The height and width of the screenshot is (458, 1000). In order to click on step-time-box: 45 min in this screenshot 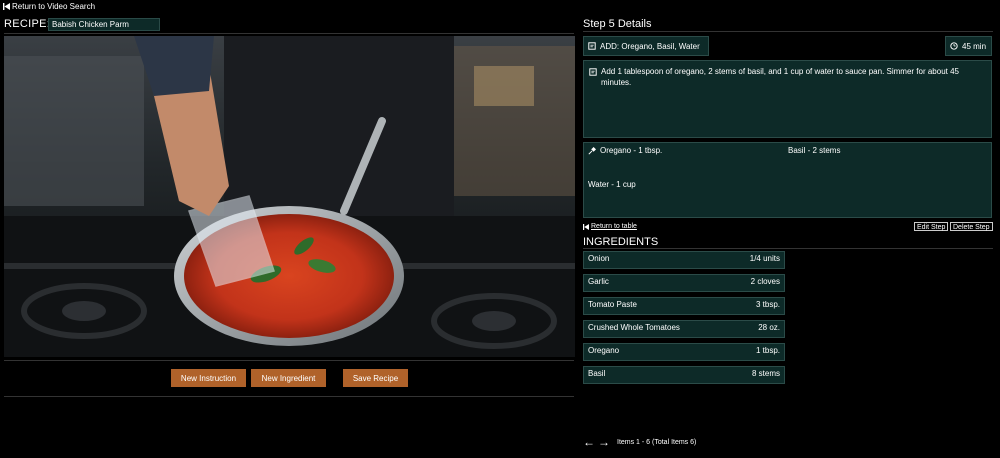, I will do `click(968, 46)`.